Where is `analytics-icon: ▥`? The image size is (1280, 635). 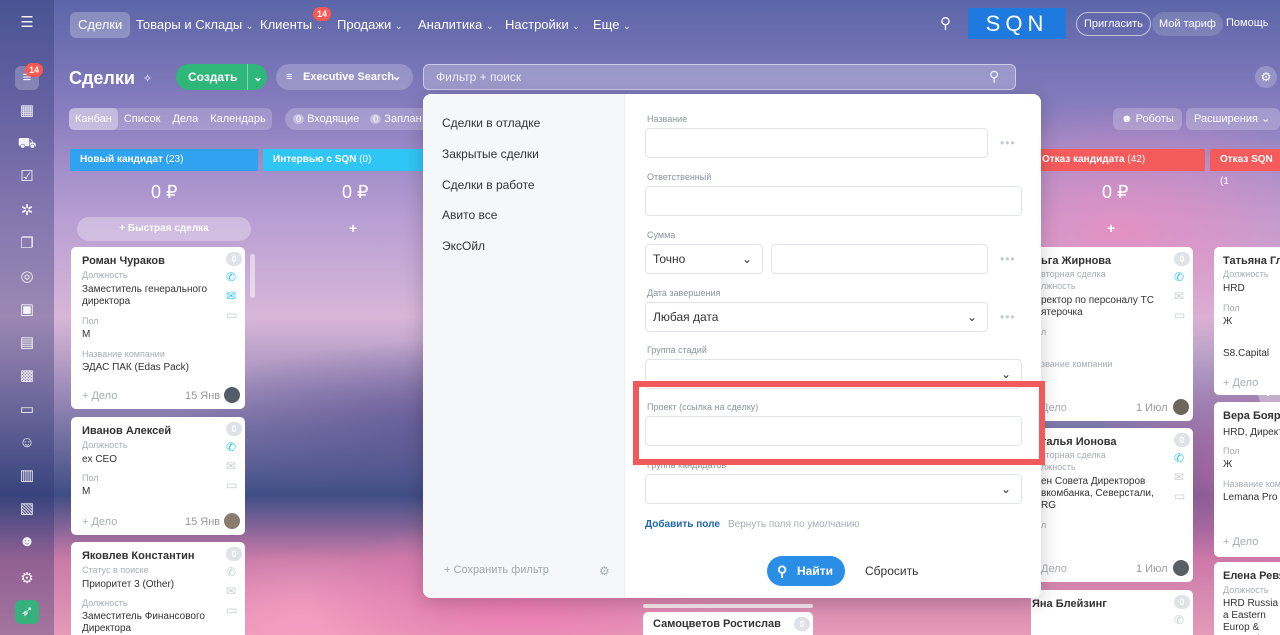
analytics-icon: ▥ is located at coordinates (27, 476).